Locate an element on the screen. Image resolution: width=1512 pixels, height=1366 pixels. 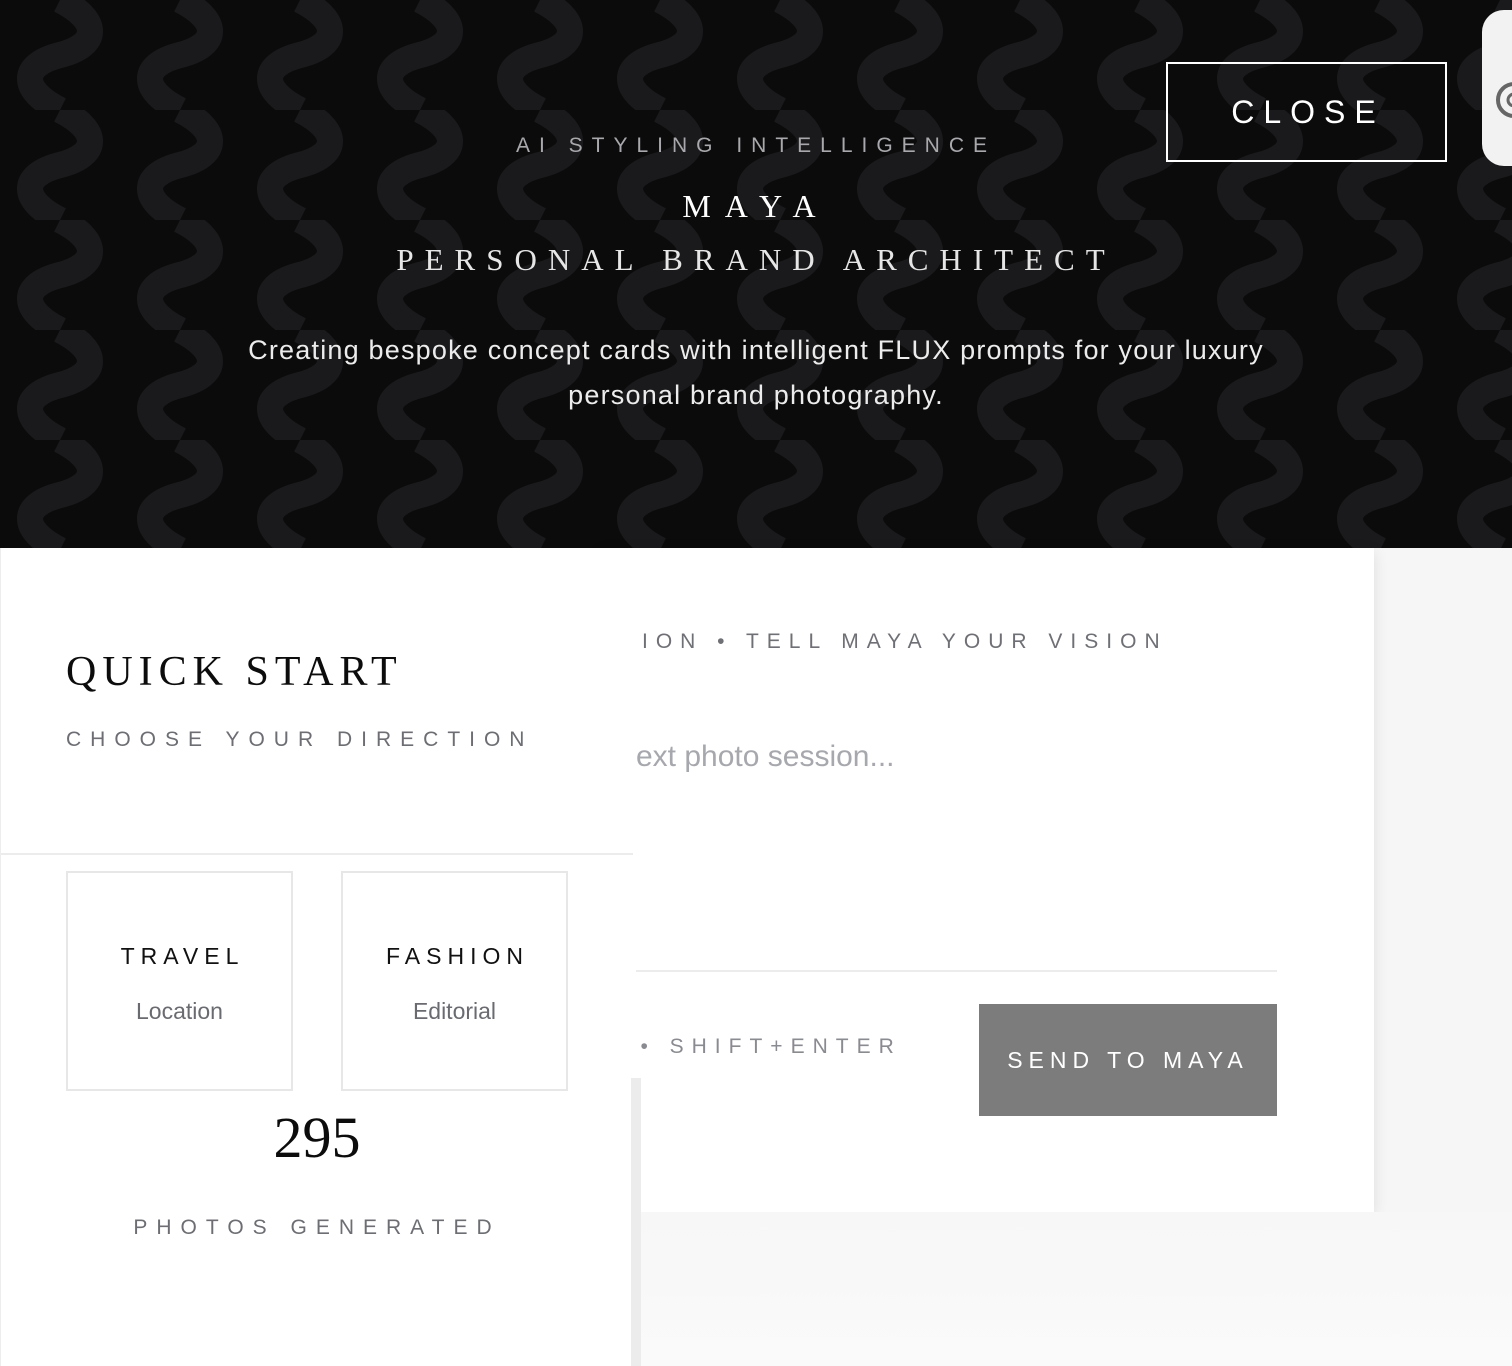
direction-card-travel: TRAVEL Location is located at coordinates (179, 981).